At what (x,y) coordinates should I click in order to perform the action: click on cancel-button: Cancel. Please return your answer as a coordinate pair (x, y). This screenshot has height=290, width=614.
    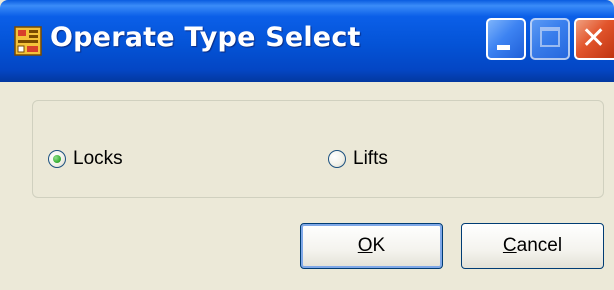
    Looking at the image, I should click on (532, 246).